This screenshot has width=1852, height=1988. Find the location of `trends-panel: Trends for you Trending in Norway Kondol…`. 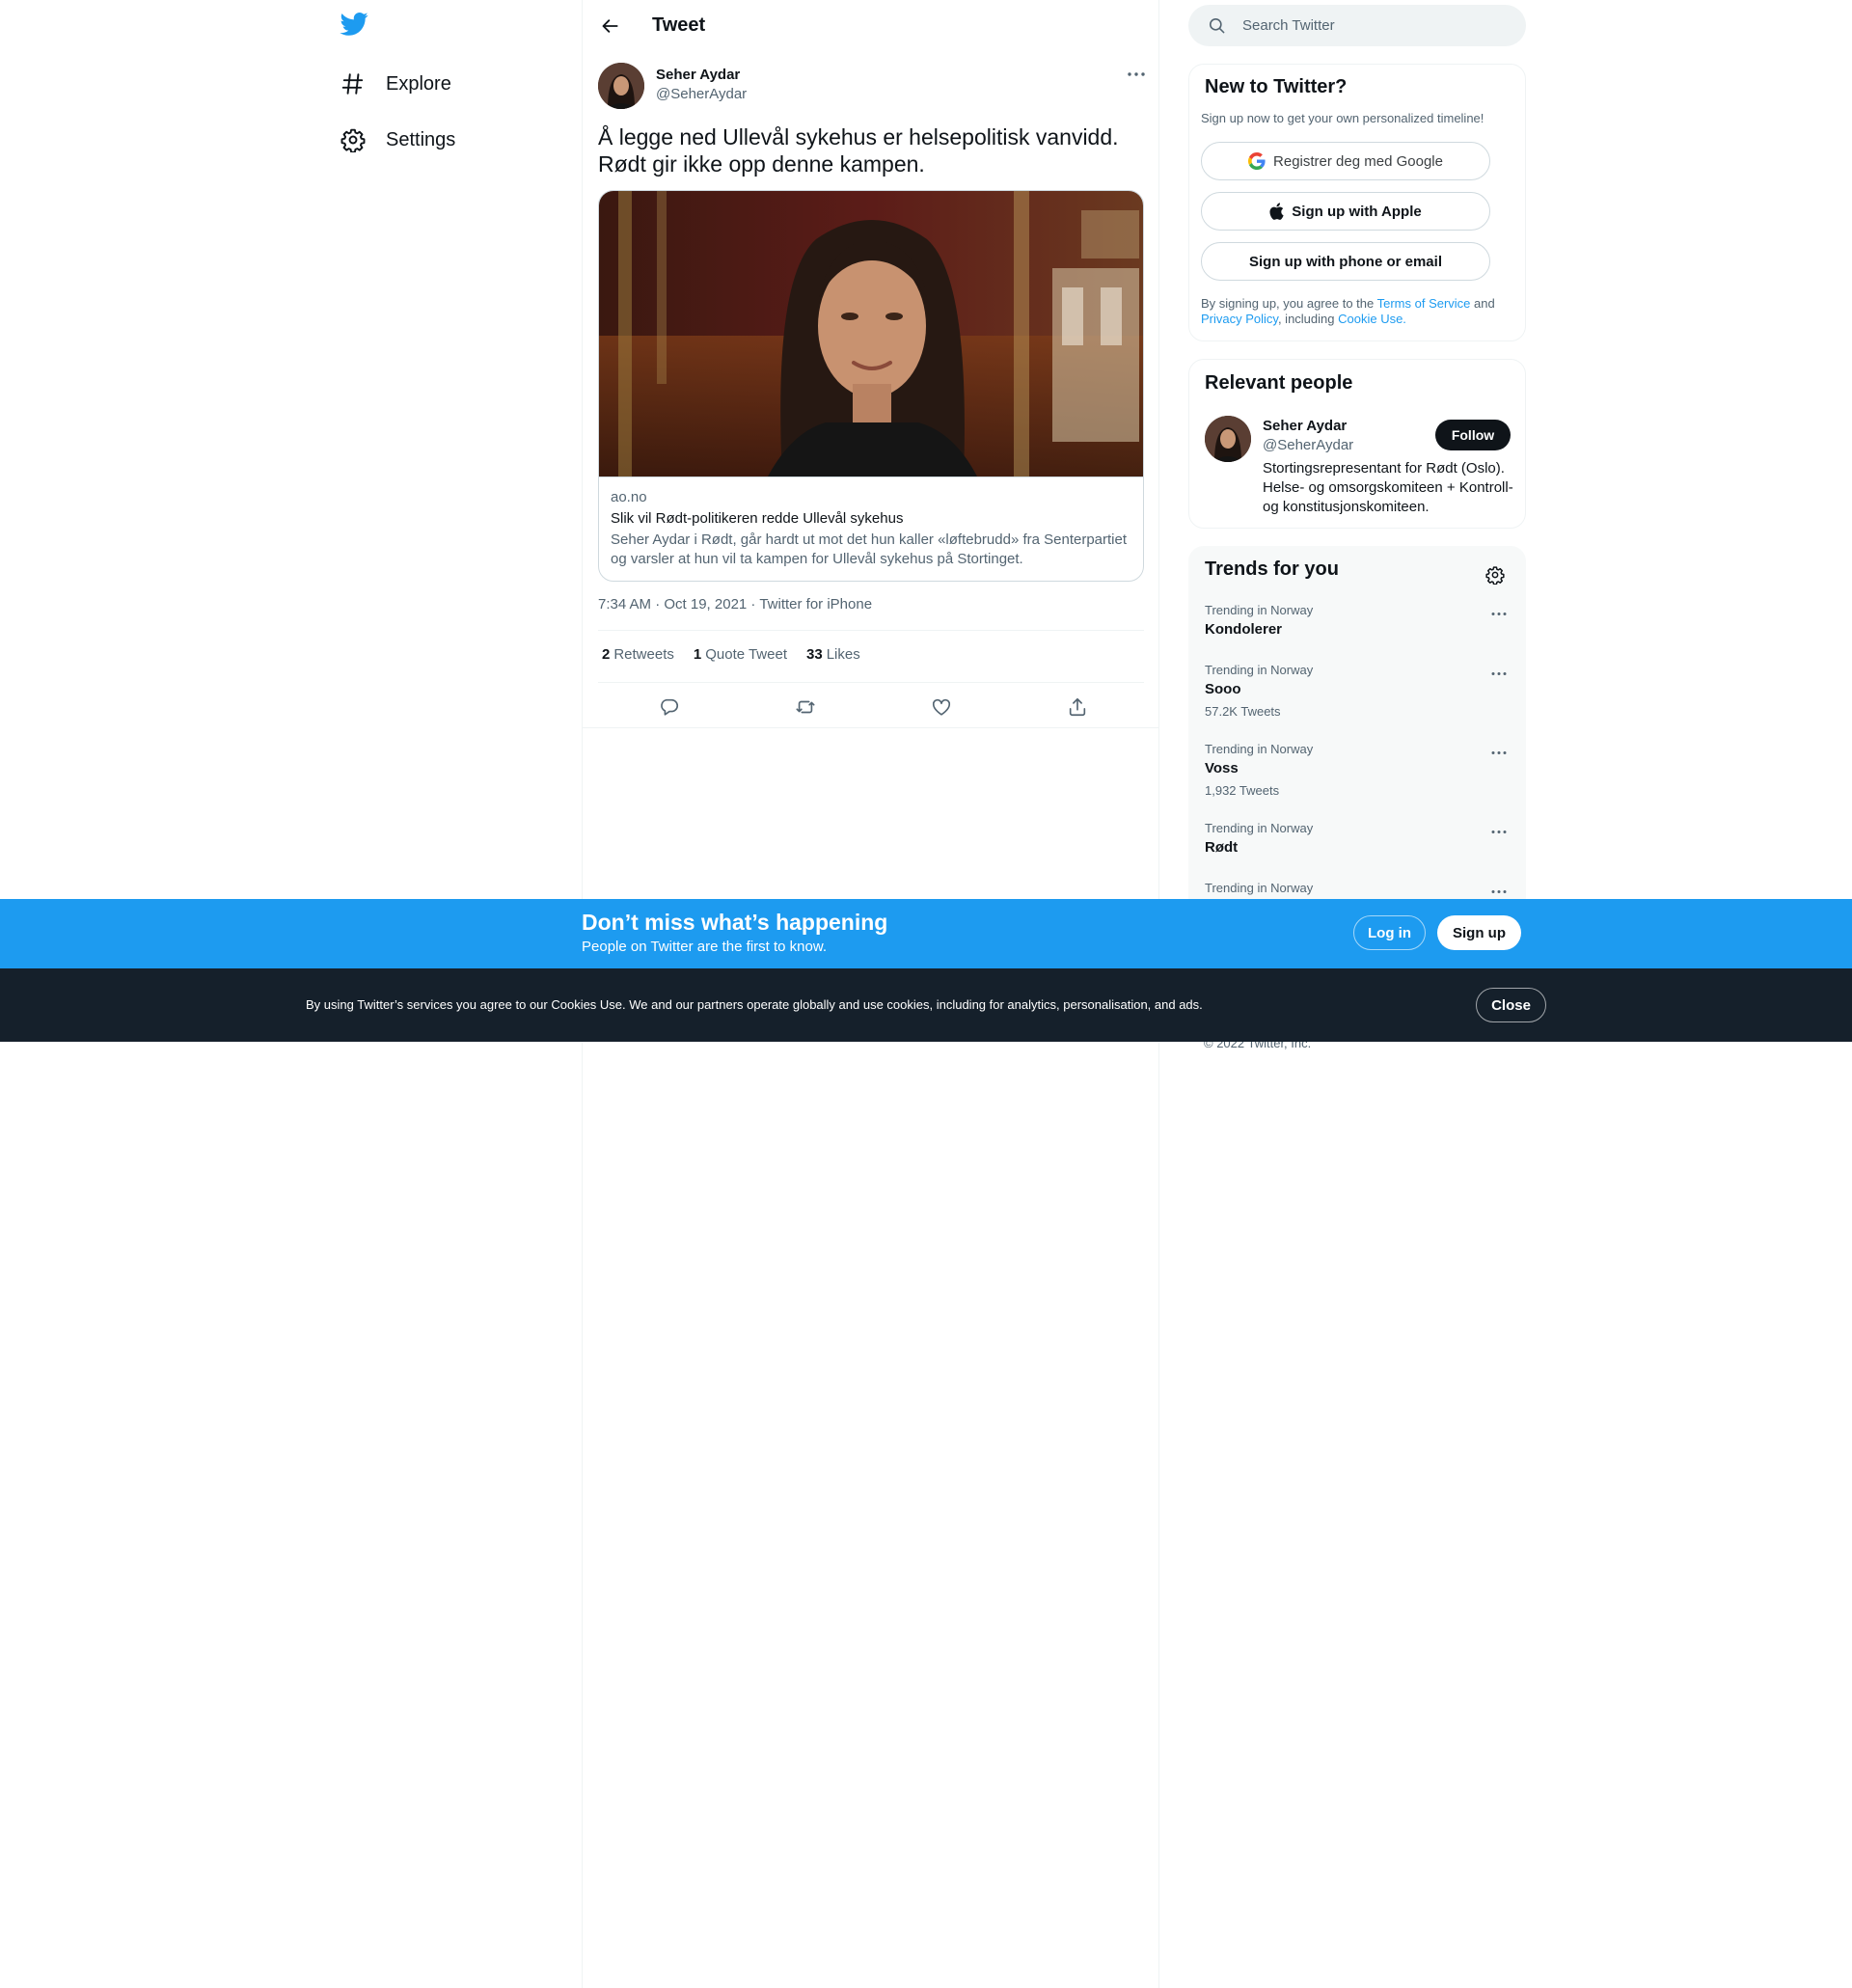

trends-panel: Trends for you Trending in Norway Kondol… is located at coordinates (1357, 729).